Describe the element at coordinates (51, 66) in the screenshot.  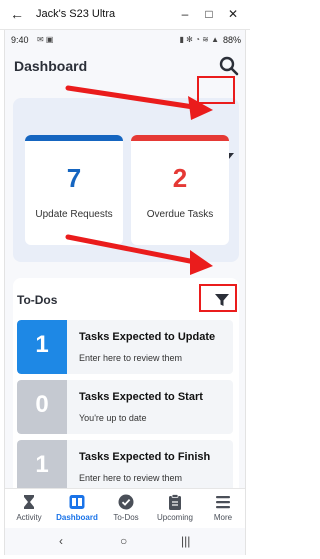
I see `page-title: Dashboard` at that location.